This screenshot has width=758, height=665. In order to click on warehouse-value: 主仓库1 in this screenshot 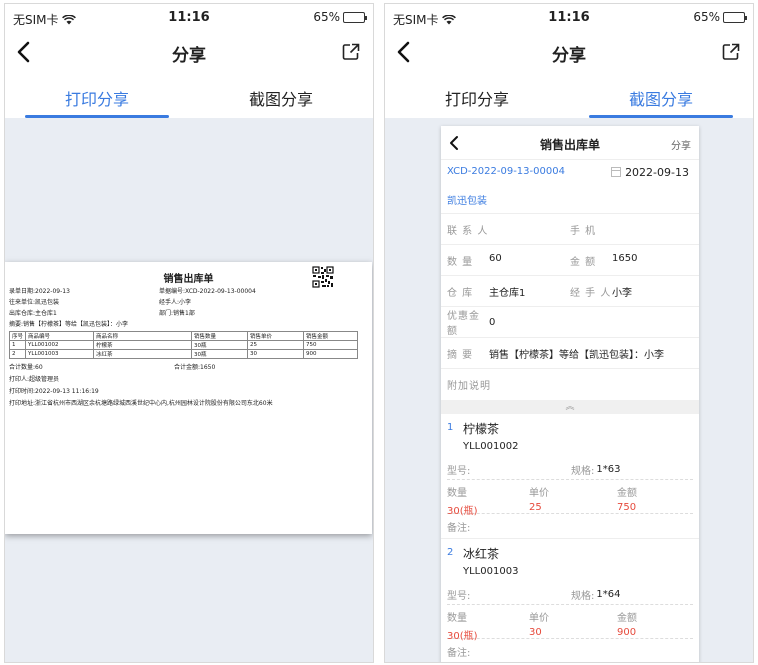, I will do `click(507, 293)`.